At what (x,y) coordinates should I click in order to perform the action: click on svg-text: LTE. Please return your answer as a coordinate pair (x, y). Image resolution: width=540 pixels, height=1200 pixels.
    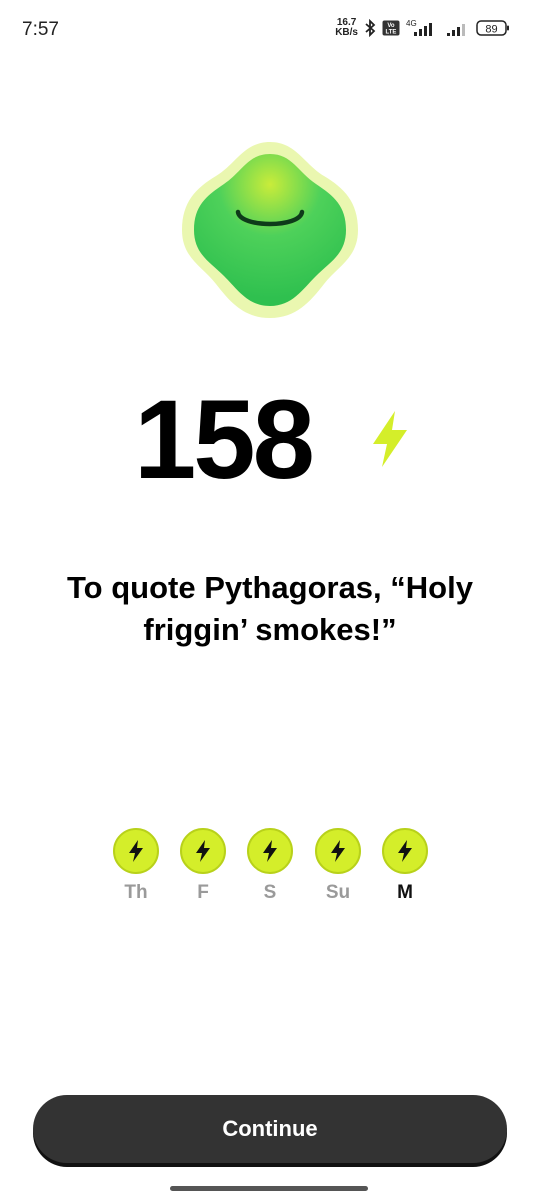
    Looking at the image, I should click on (391, 33).